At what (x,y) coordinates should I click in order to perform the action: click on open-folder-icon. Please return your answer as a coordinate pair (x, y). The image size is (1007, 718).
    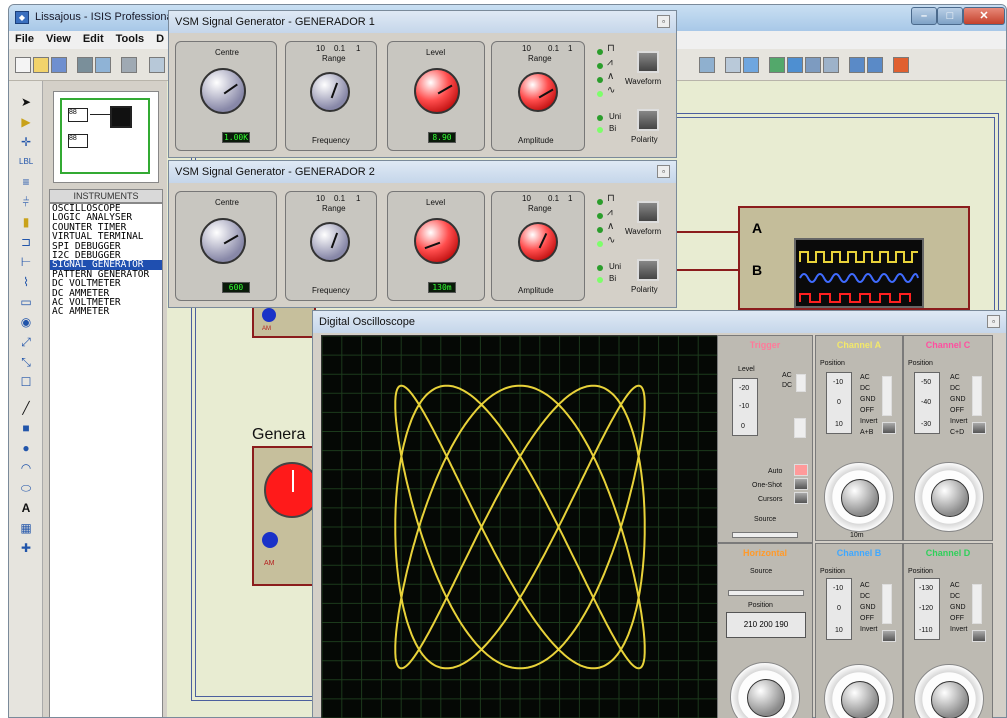
    Looking at the image, I should click on (41, 65).